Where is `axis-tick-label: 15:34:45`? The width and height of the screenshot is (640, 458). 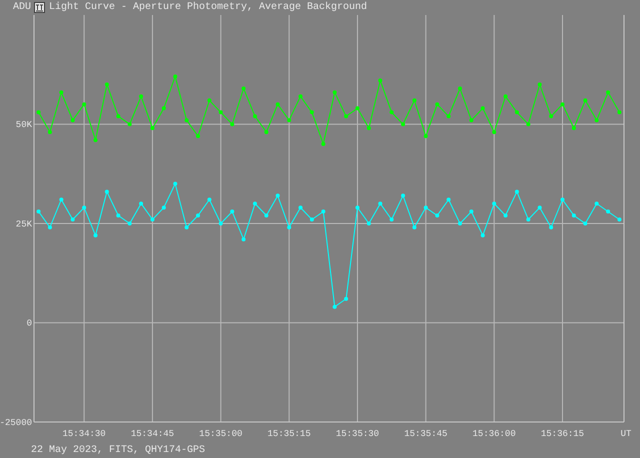 axis-tick-label: 15:34:45 is located at coordinates (152, 434).